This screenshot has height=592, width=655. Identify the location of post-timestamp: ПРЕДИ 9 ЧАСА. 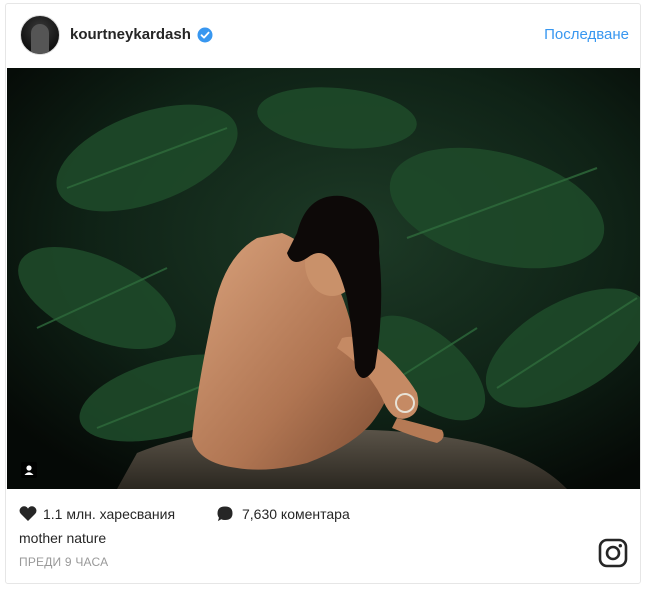
(63, 562).